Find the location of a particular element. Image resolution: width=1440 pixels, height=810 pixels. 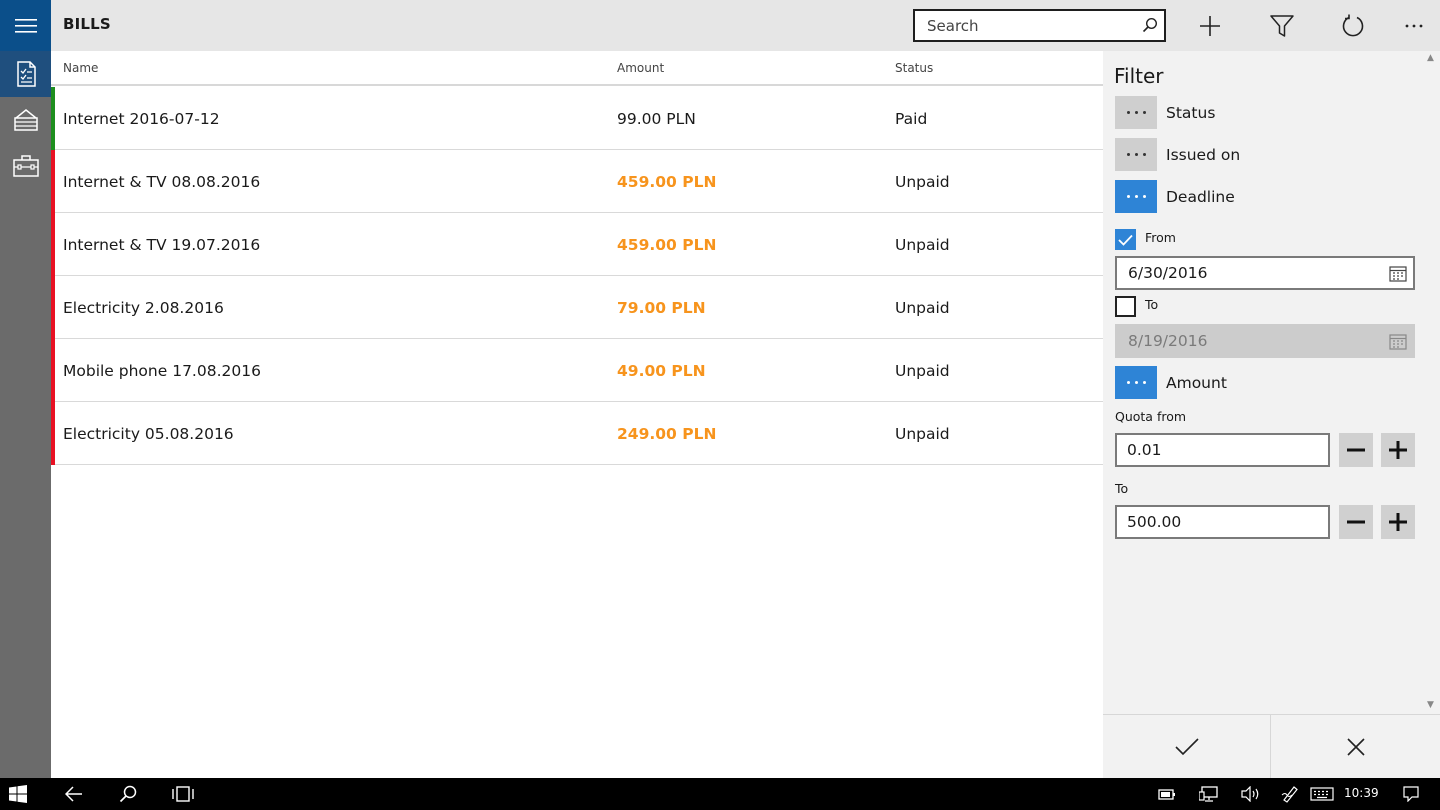

refresh-button is located at coordinates (1353, 25).